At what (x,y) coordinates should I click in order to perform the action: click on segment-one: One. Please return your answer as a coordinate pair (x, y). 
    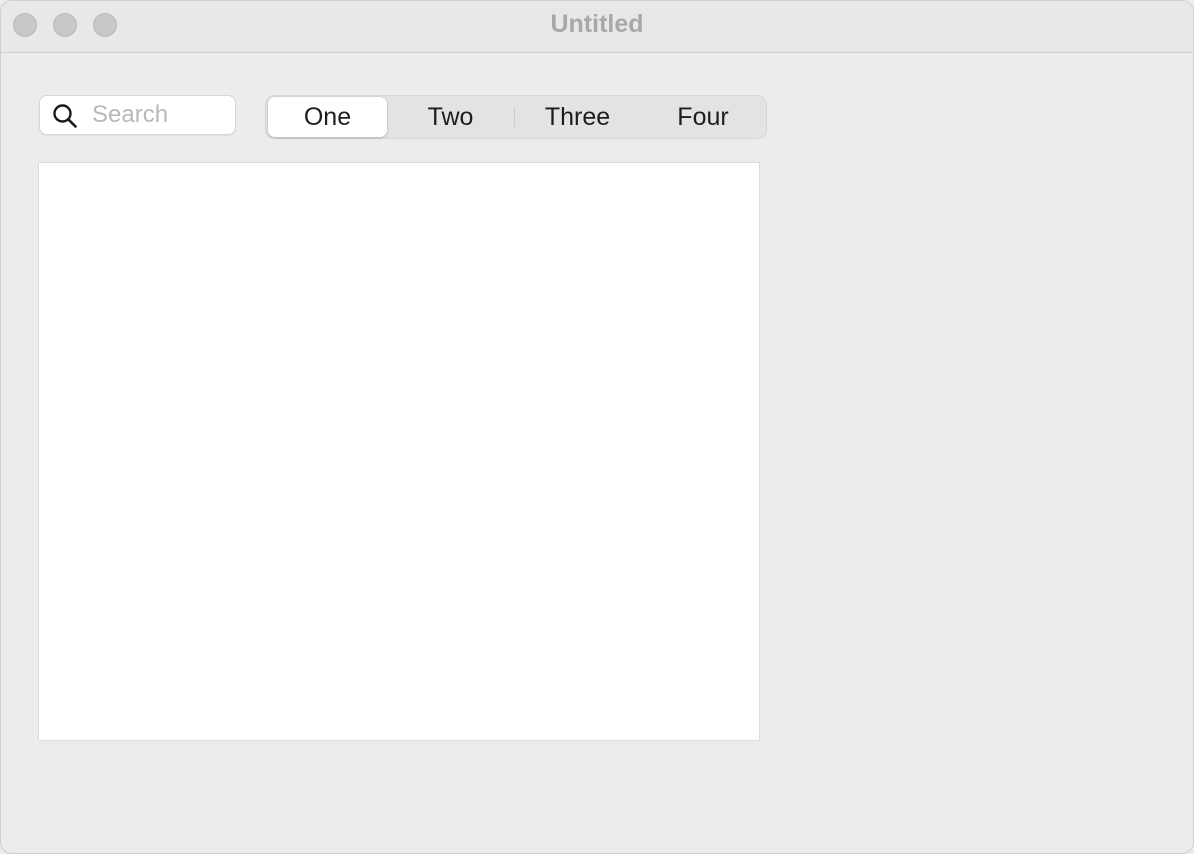
    Looking at the image, I should click on (327, 117).